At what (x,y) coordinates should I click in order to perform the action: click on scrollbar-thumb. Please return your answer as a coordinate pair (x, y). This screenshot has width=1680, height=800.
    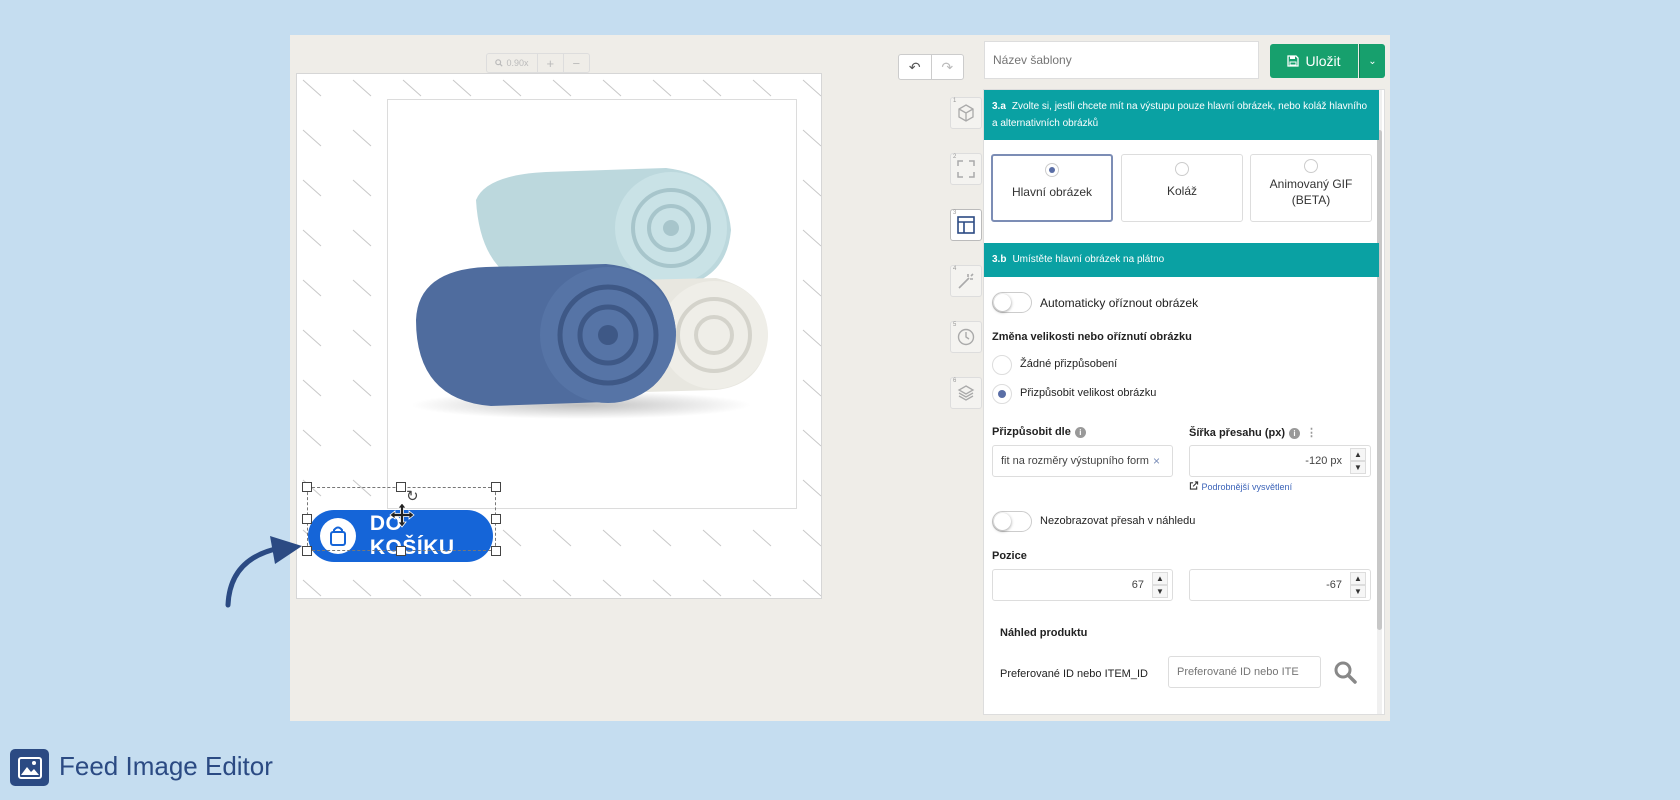
    Looking at the image, I should click on (1379, 380).